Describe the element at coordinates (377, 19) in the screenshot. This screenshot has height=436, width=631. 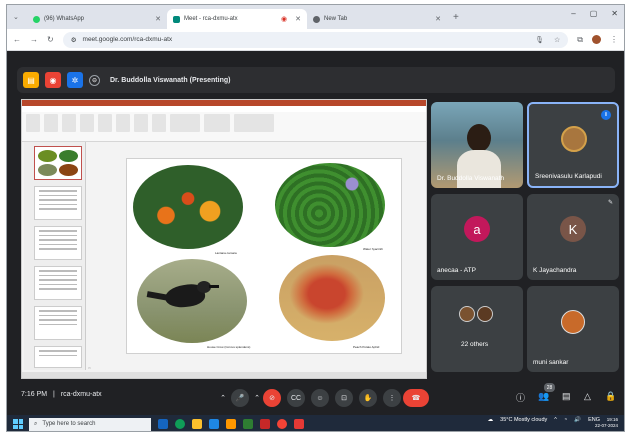
I see `tab-new-tab: New Tab ✕` at that location.